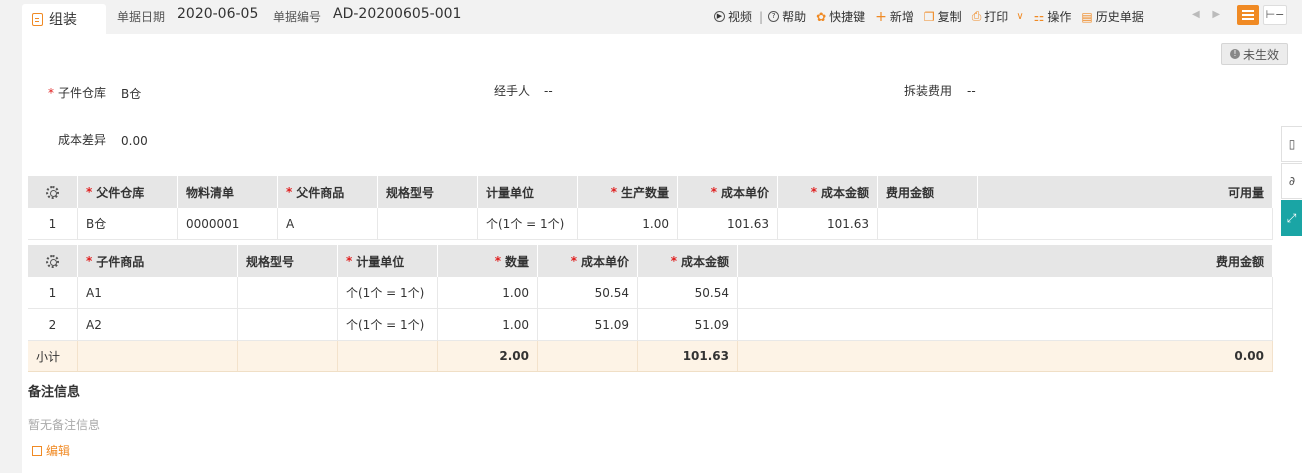  Describe the element at coordinates (270, 261) in the screenshot. I see `column-header-label: 规格型号` at that location.